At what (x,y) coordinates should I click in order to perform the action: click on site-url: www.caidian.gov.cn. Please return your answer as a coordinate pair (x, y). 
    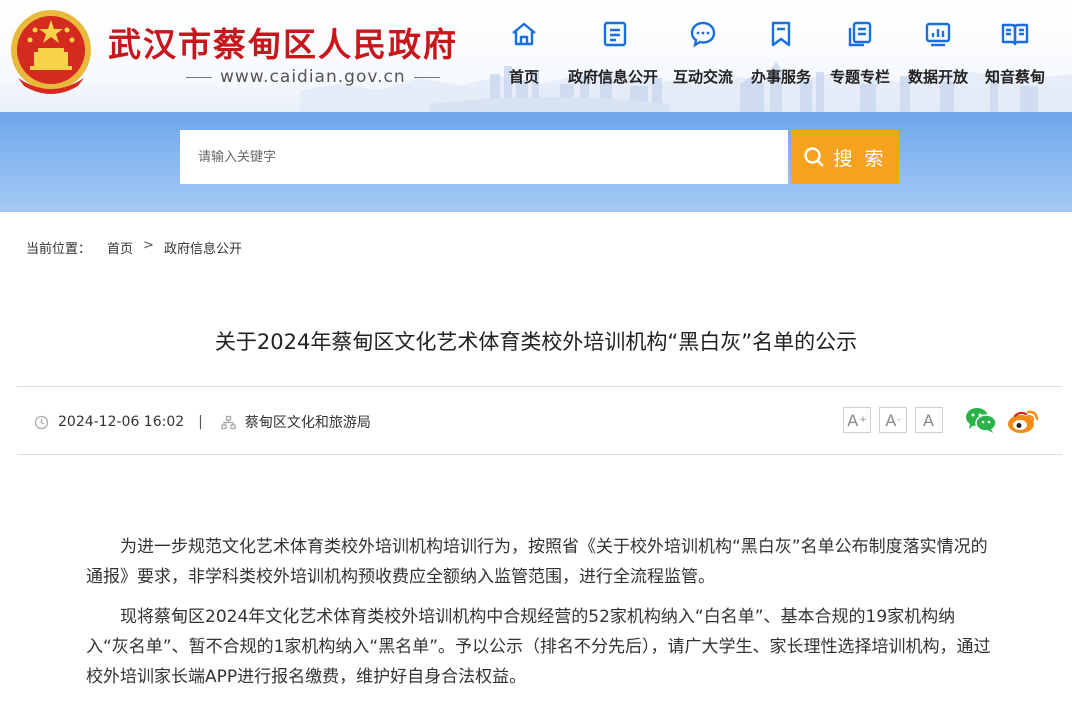
    Looking at the image, I should click on (313, 77).